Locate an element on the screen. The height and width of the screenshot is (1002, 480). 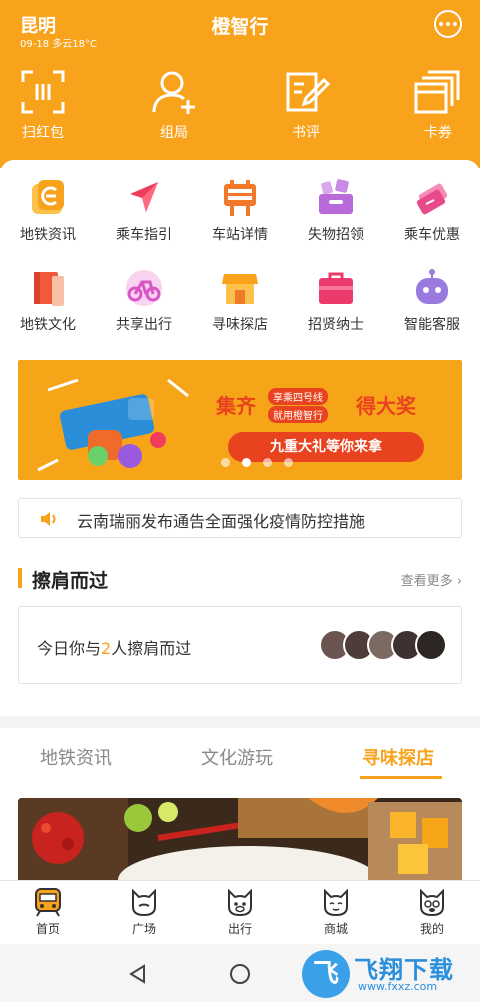
speaker-icon is located at coordinates (48, 519).